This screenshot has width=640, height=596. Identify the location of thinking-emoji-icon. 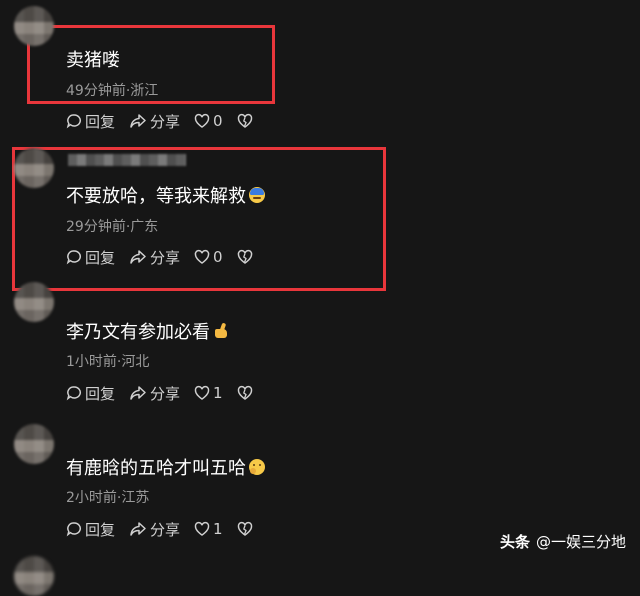
(257, 467).